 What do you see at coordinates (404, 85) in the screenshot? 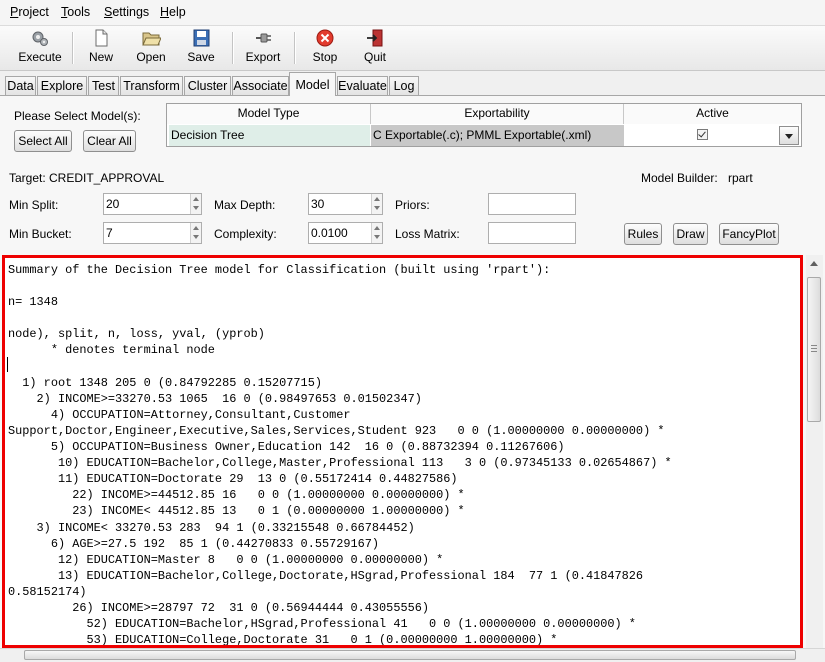
I see `tab-log: Log` at bounding box center [404, 85].